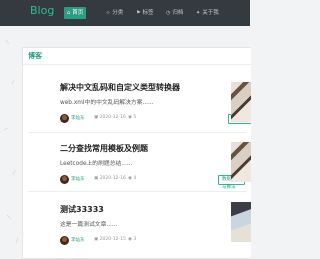  What do you see at coordinates (69, 13) in the screenshot?
I see `home-icon: ⌂` at bounding box center [69, 13].